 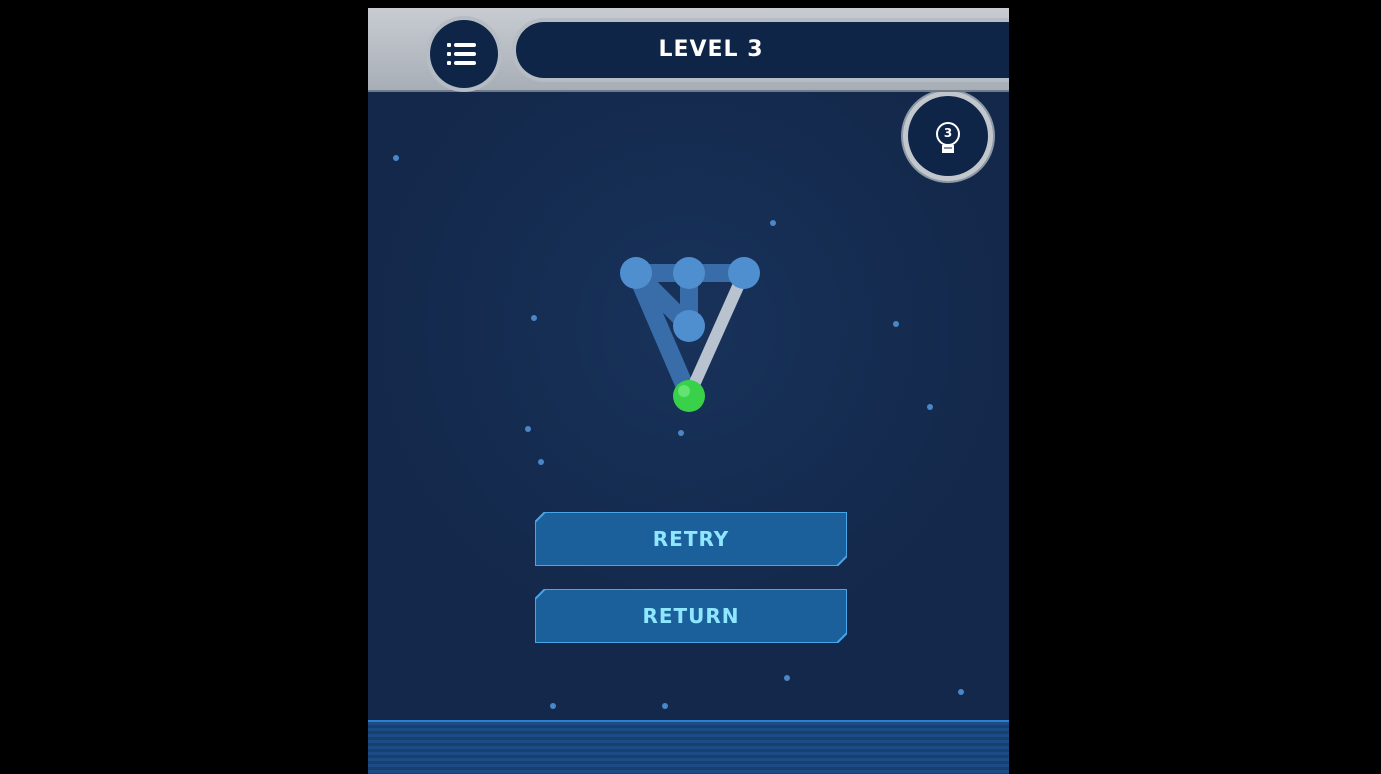 I want to click on menu-button, so click(x=464, y=54).